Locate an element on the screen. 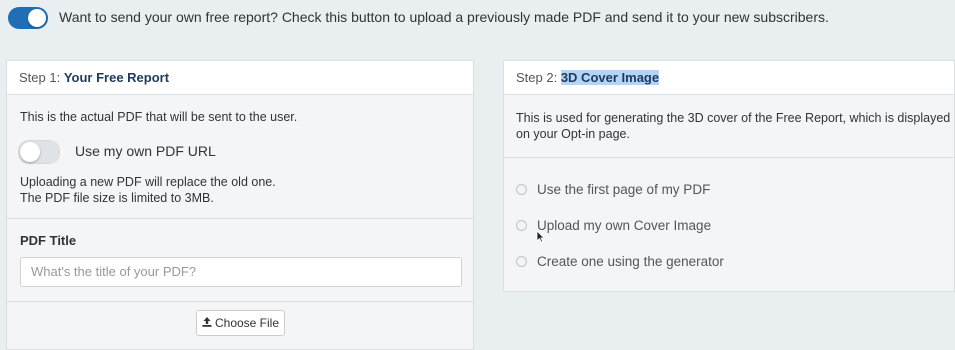  cover-option-first-page: Use the first page of my PDF is located at coordinates (613, 189).